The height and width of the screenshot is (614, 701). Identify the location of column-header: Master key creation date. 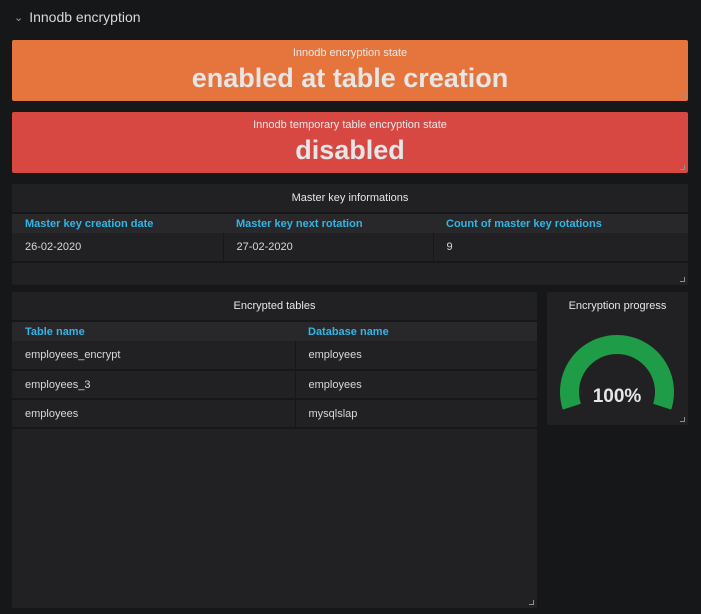
(117, 222).